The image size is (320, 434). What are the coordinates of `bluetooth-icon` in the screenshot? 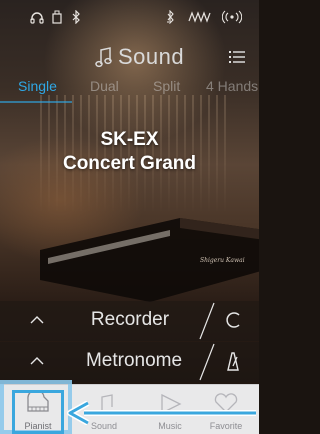 It's located at (76, 17).